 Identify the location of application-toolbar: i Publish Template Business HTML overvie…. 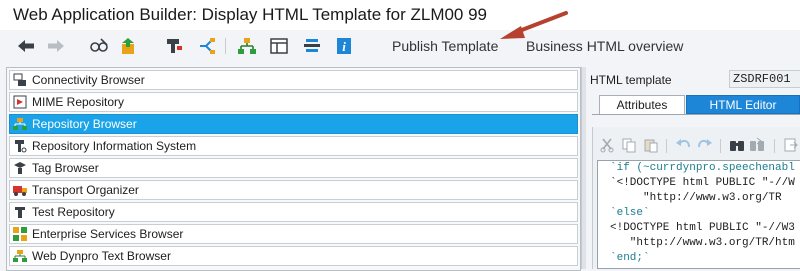
(400, 46).